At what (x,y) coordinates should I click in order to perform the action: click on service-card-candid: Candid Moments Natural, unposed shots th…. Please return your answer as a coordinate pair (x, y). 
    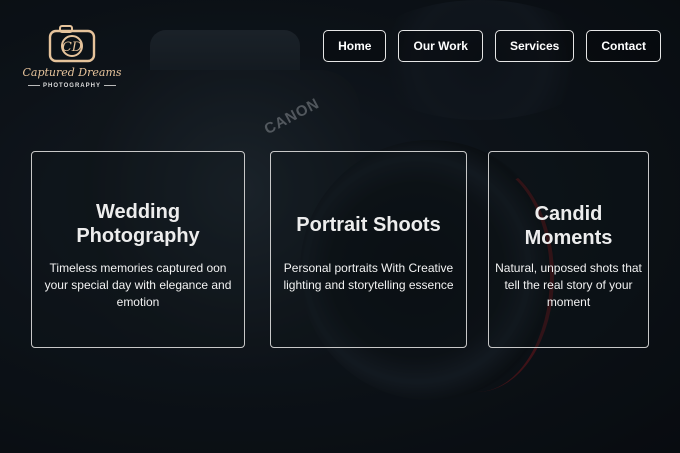
    Looking at the image, I should click on (568, 249).